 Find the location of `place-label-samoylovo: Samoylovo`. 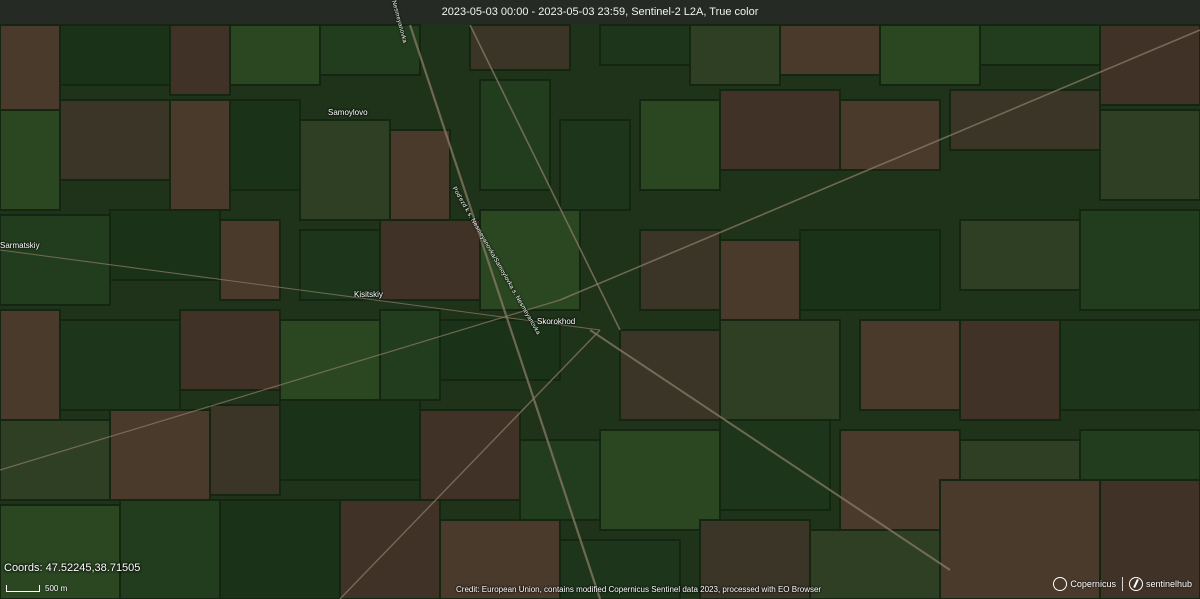

place-label-samoylovo: Samoylovo is located at coordinates (348, 112).